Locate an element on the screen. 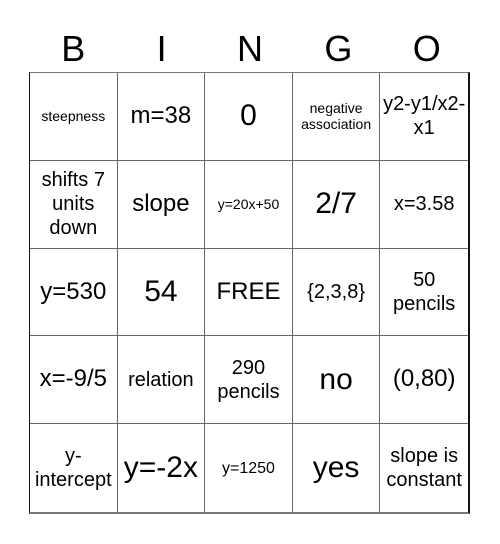  bingo-cell: 50 pencils is located at coordinates (424, 293).